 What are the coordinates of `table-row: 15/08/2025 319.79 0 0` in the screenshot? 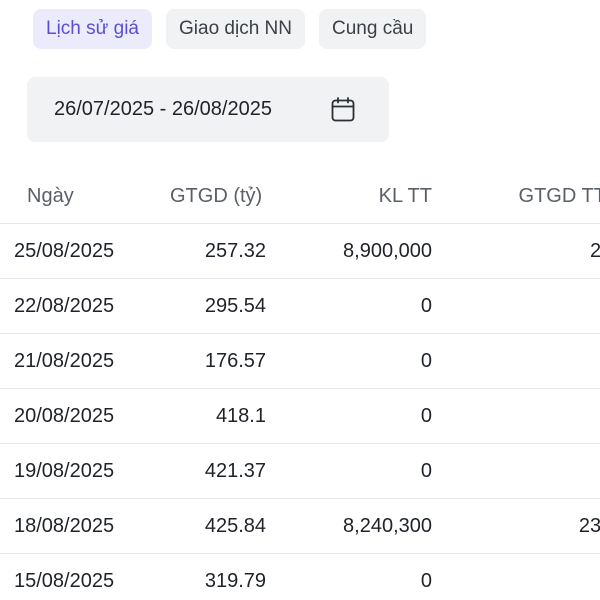 It's located at (300, 576).